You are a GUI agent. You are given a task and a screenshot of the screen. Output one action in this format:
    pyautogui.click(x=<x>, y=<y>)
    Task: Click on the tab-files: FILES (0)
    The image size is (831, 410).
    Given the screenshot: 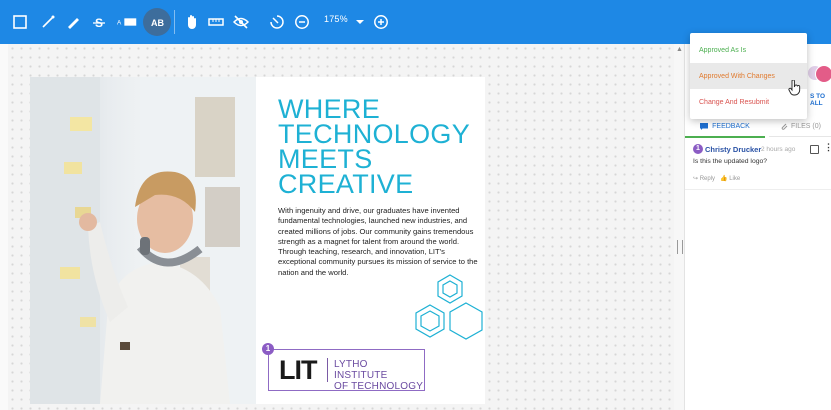 What is the action you would take?
    pyautogui.click(x=800, y=126)
    